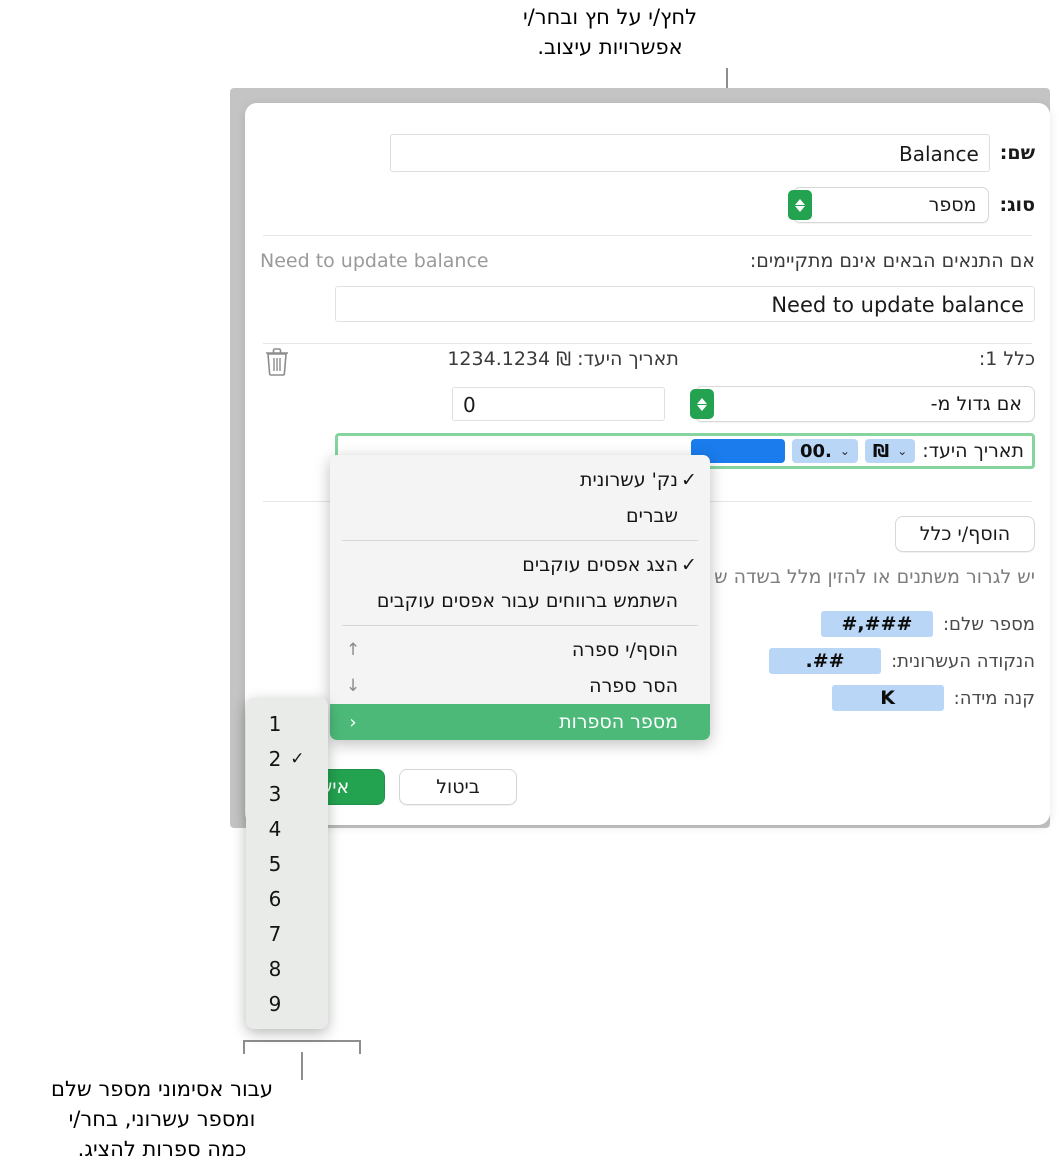  What do you see at coordinates (825, 661) in the screenshot?
I see `legend-token-decimal: .##` at bounding box center [825, 661].